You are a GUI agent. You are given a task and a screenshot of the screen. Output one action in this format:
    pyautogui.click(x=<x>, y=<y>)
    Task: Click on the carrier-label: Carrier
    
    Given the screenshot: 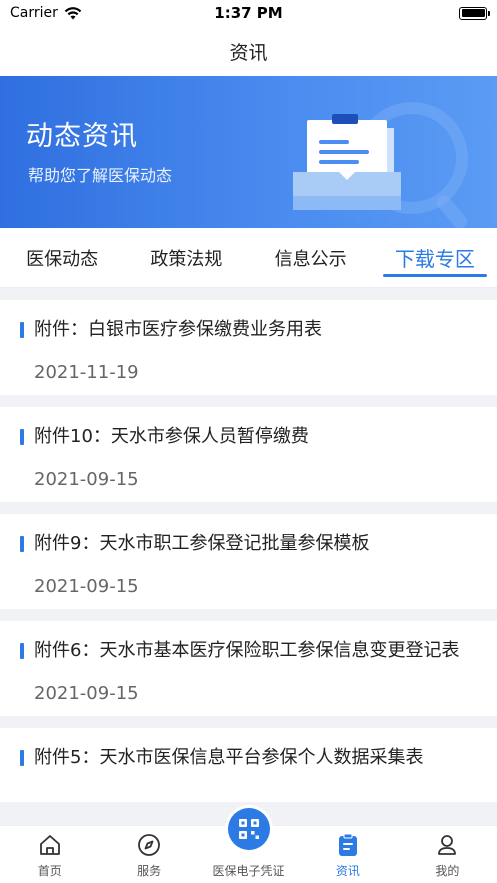 What is the action you would take?
    pyautogui.click(x=34, y=13)
    